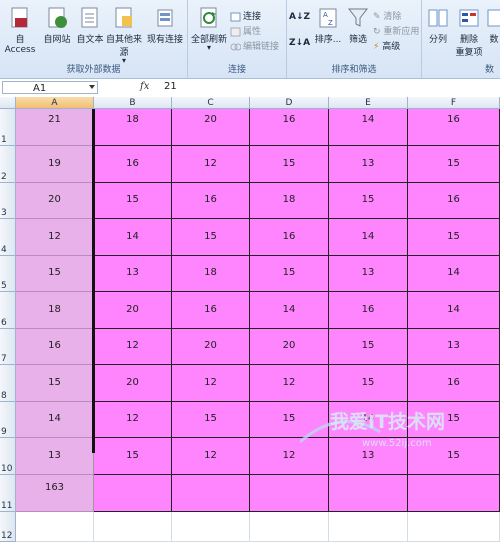 The height and width of the screenshot is (542, 500). Describe the element at coordinates (211, 527) in the screenshot. I see `cell-c12` at that location.